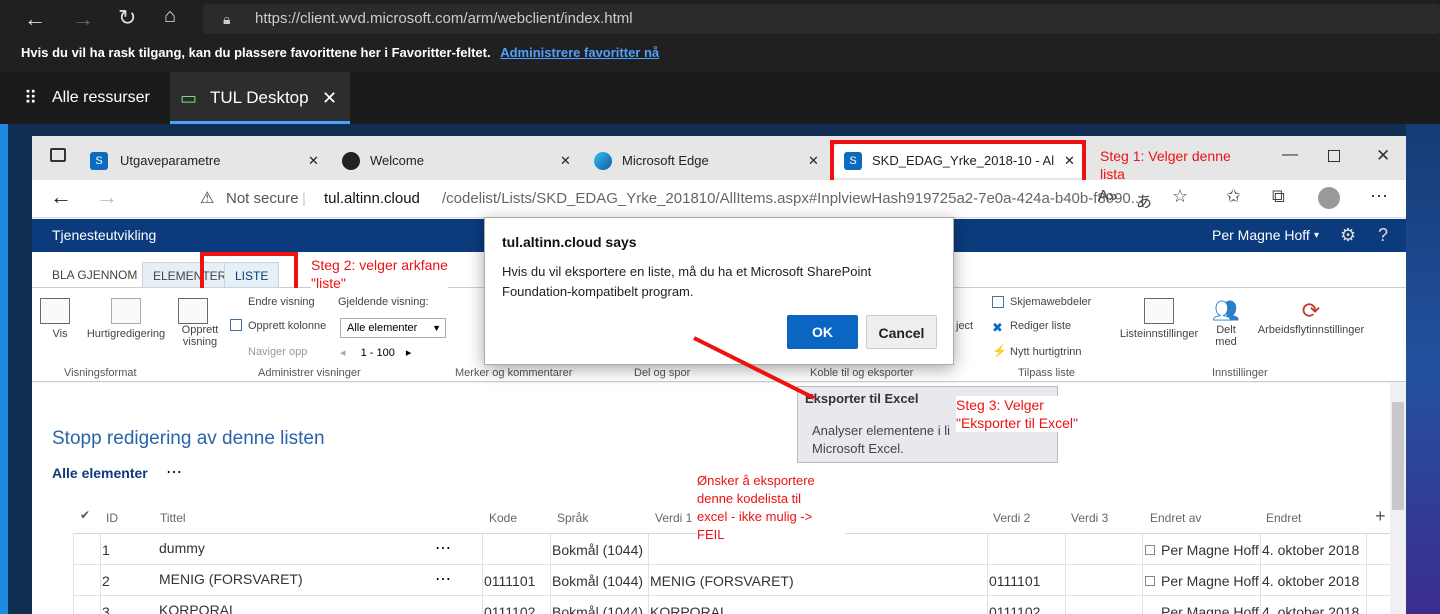 Image resolution: width=1440 pixels, height=614 pixels. What do you see at coordinates (198, 608) in the screenshot?
I see `cell-tittel: KORPORAL` at bounding box center [198, 608].